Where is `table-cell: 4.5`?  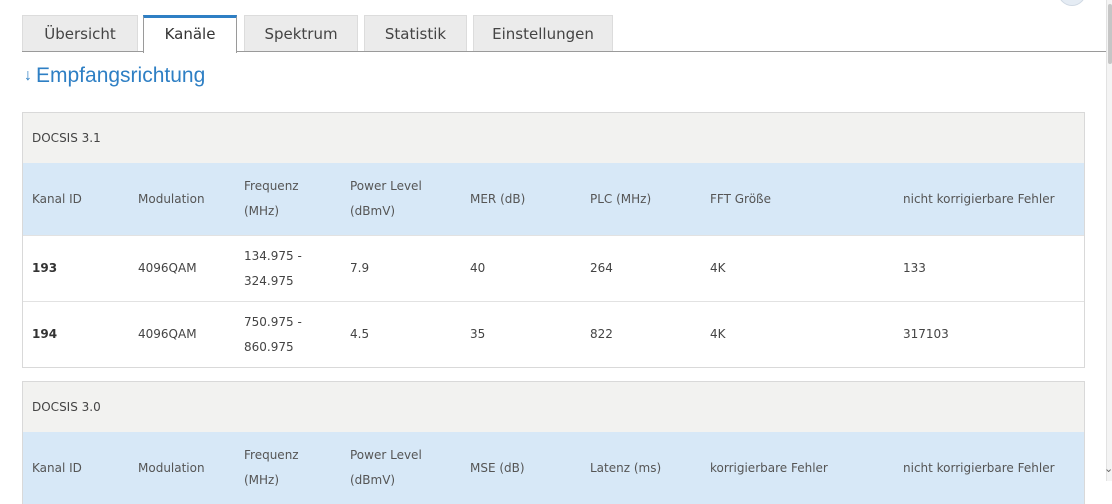 table-cell: 4.5 is located at coordinates (401, 334).